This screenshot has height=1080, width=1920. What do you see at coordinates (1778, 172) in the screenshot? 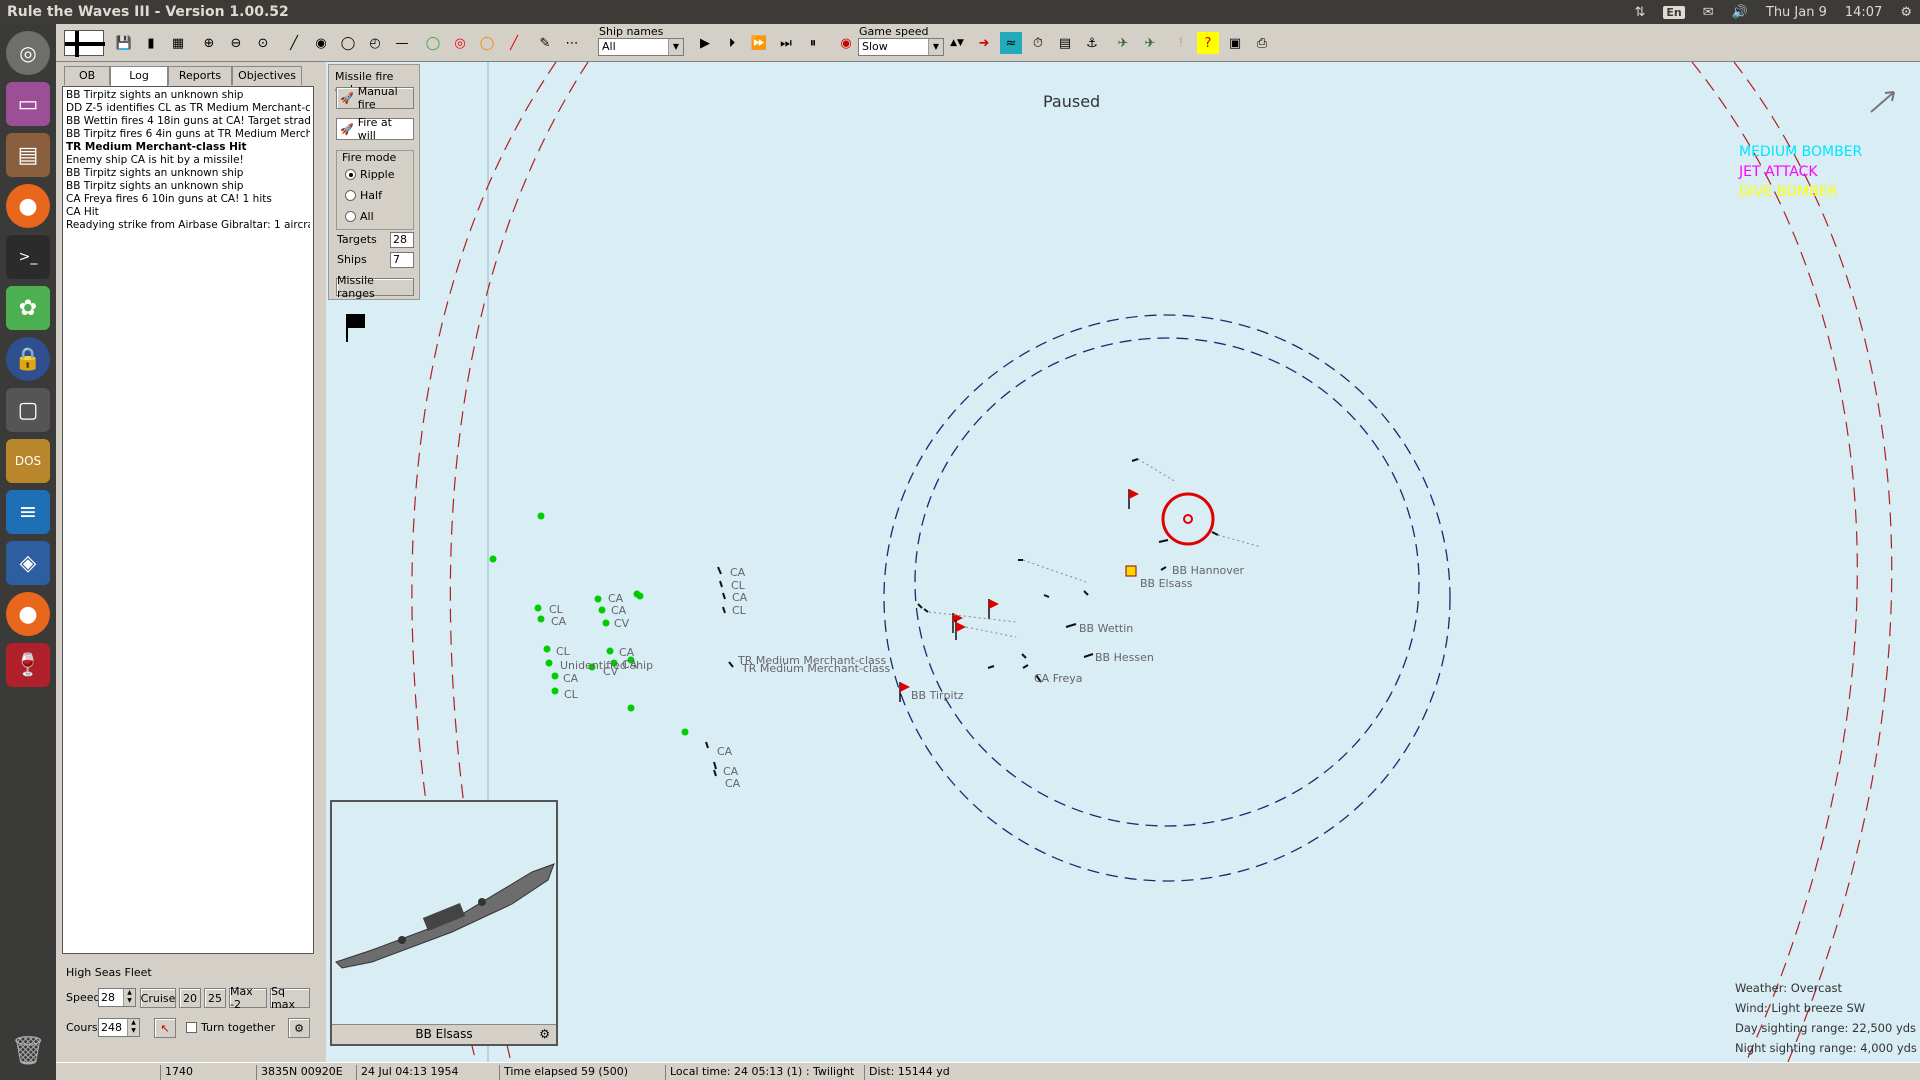
I see `legend-jet-attack: JET ATTACK` at bounding box center [1778, 172].